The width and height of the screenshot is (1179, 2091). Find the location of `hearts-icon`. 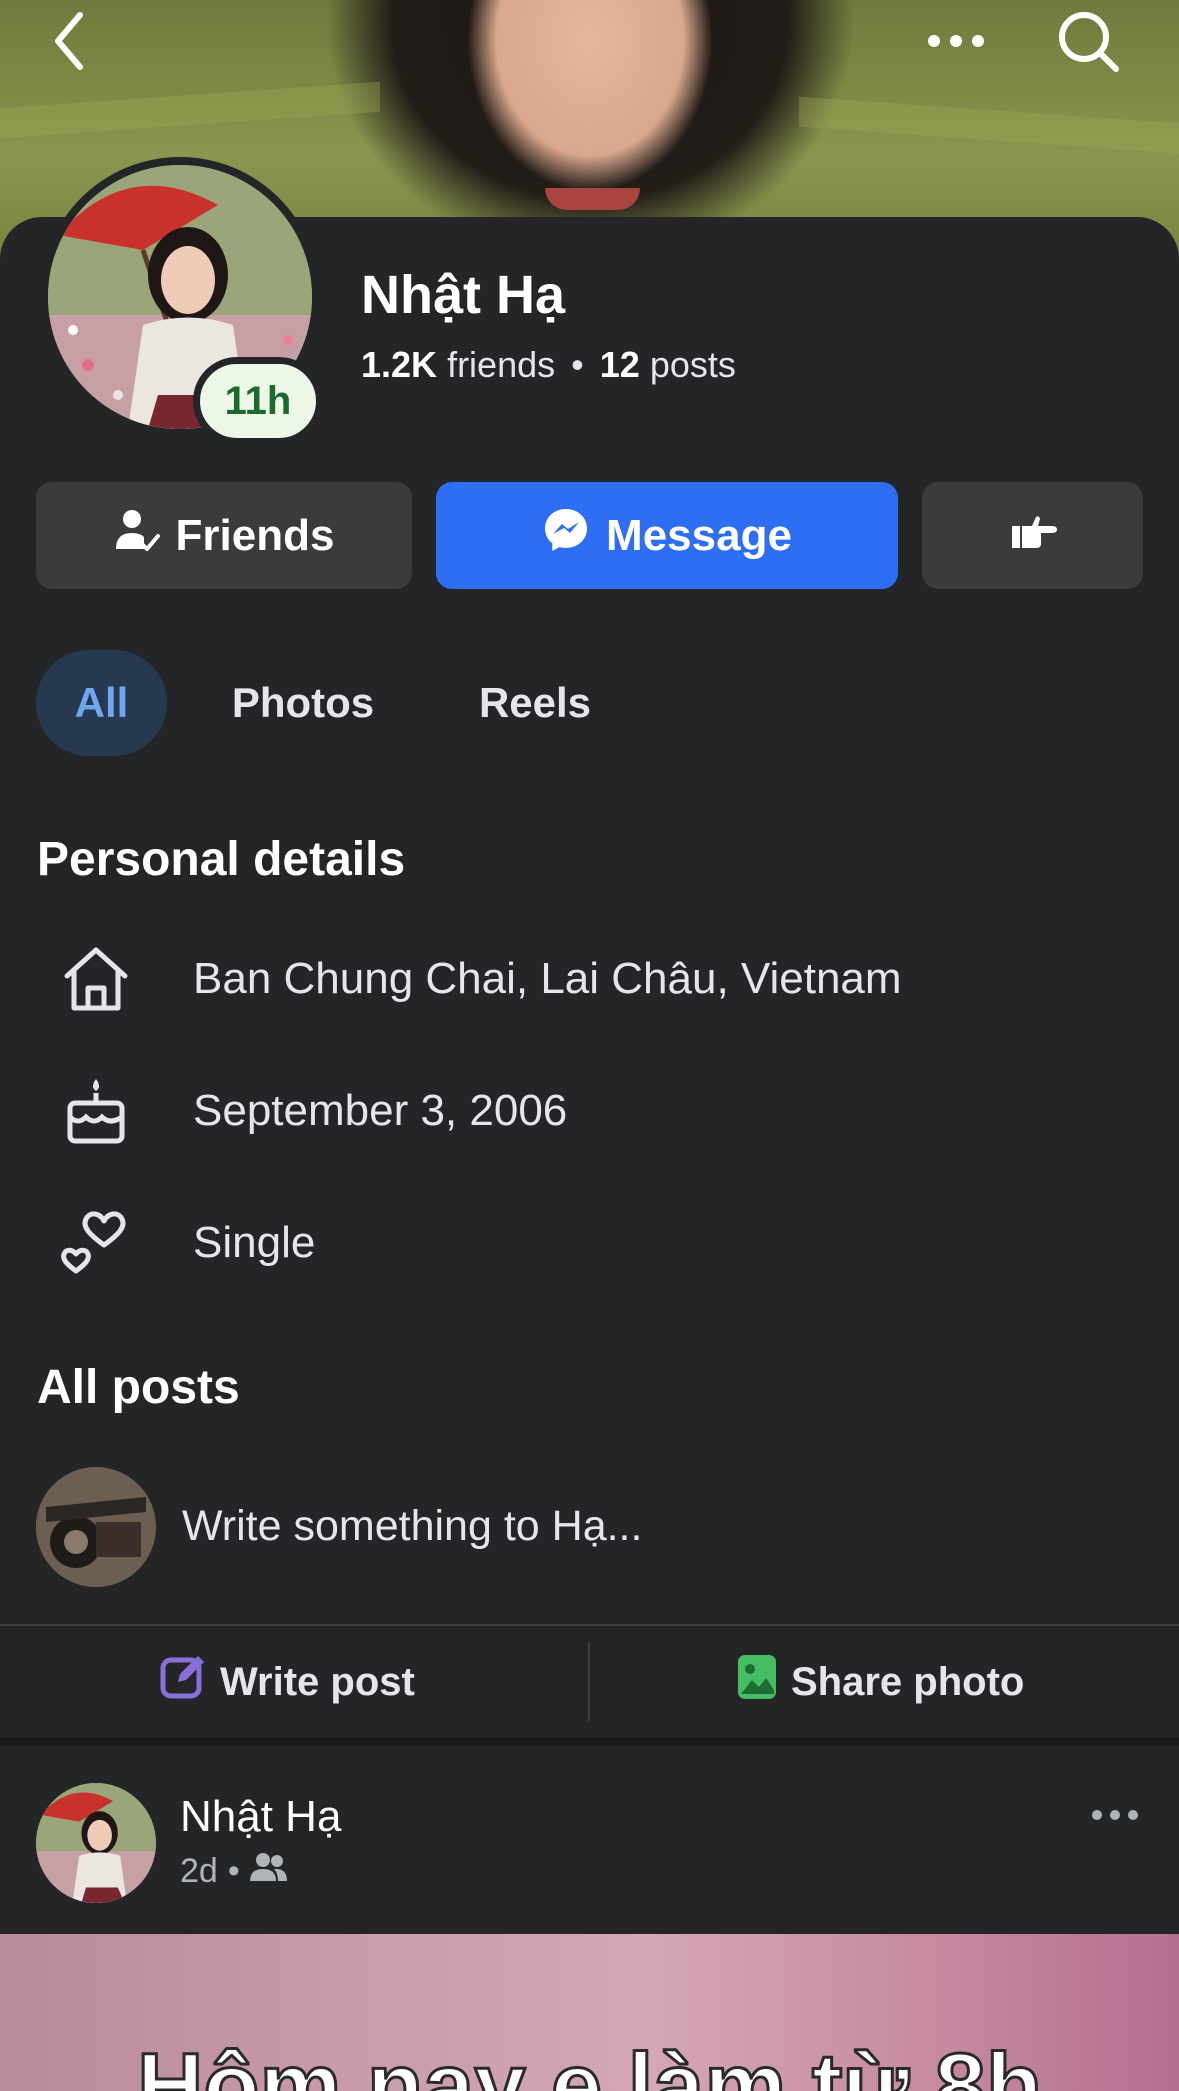

hearts-icon is located at coordinates (96, 1241).